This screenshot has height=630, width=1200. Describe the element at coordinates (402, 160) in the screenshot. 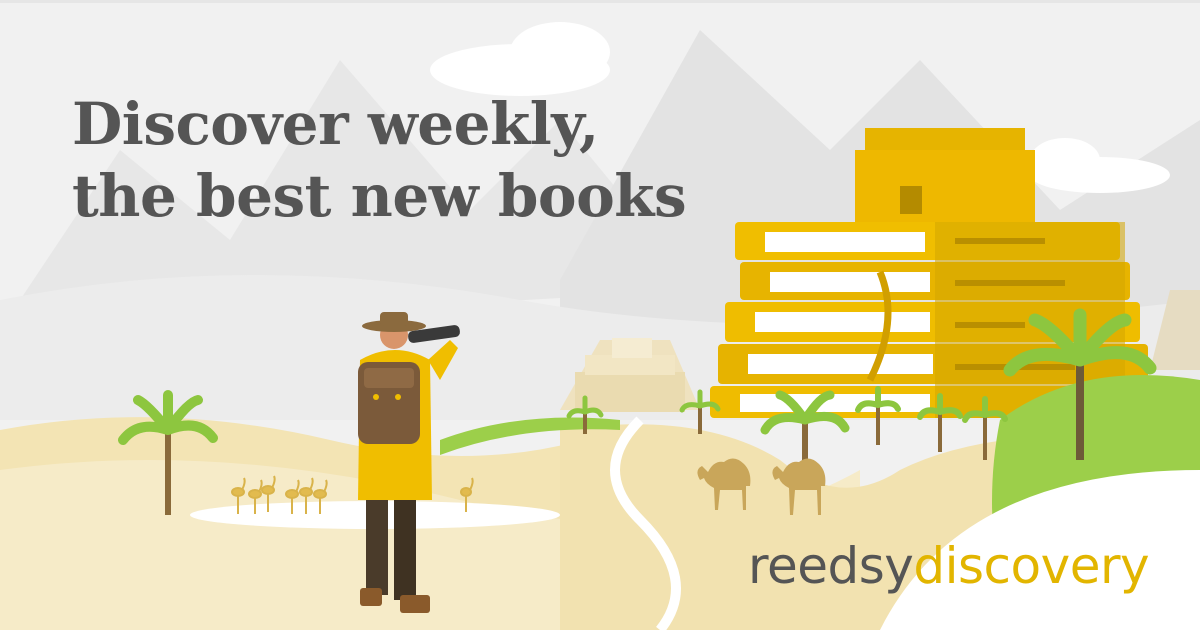

I see `headline: Discover weekly, the best new books` at that location.